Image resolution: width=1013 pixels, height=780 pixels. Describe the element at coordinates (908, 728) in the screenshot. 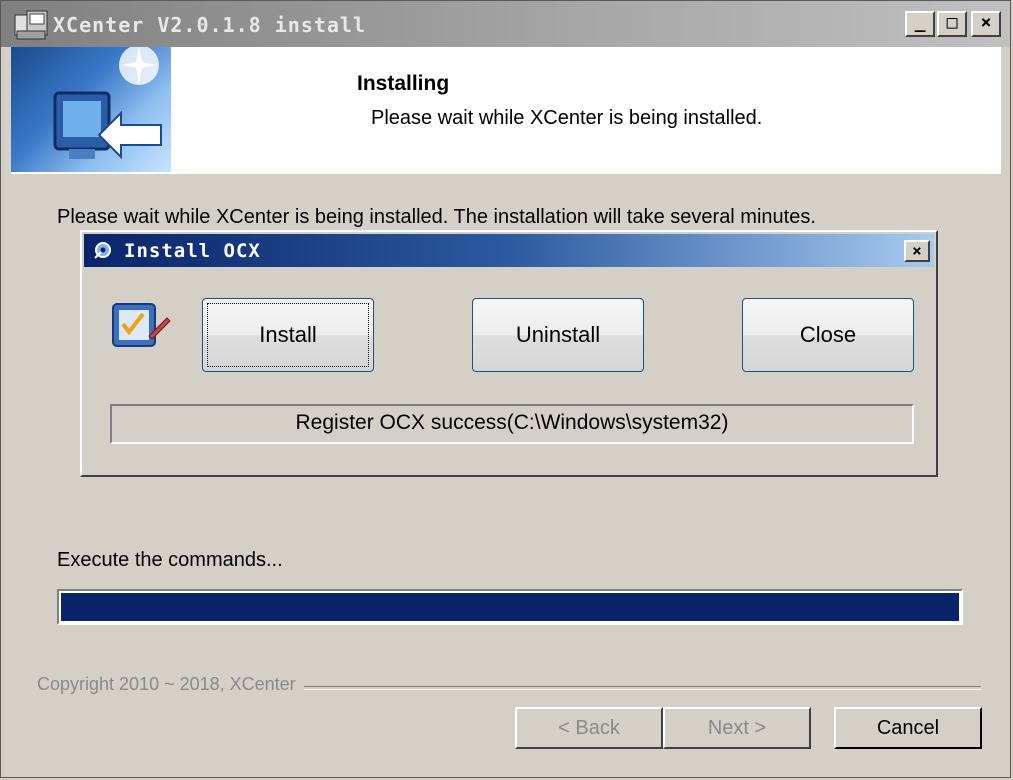

I see `cancel-button: Cancel` at that location.